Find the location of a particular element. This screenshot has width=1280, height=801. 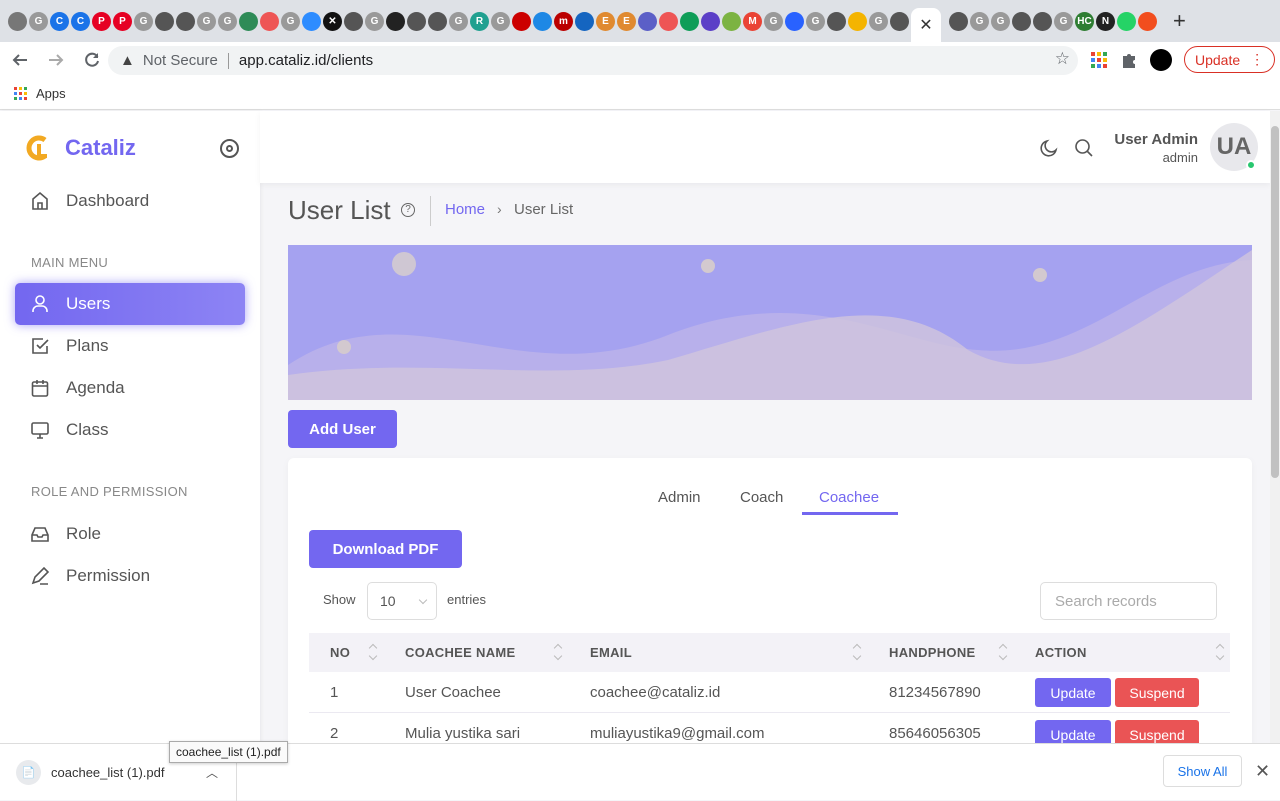

apps-bookmark: Apps is located at coordinates (51, 93).